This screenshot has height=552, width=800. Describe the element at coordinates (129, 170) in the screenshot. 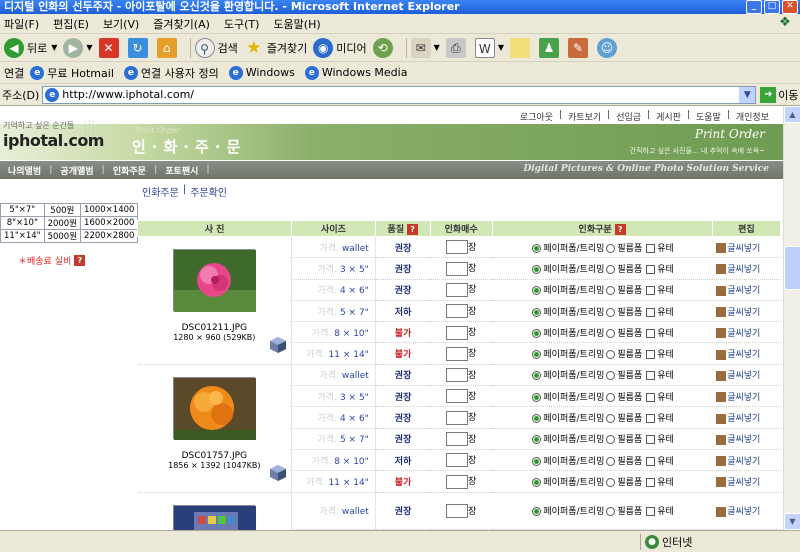

I see `nav-item: 인화주문` at that location.